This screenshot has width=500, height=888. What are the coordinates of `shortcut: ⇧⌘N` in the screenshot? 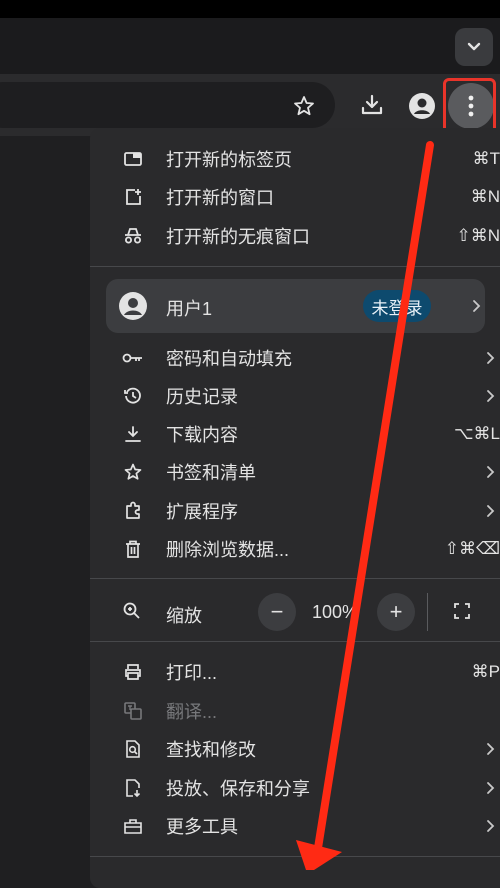 It's located at (478, 235).